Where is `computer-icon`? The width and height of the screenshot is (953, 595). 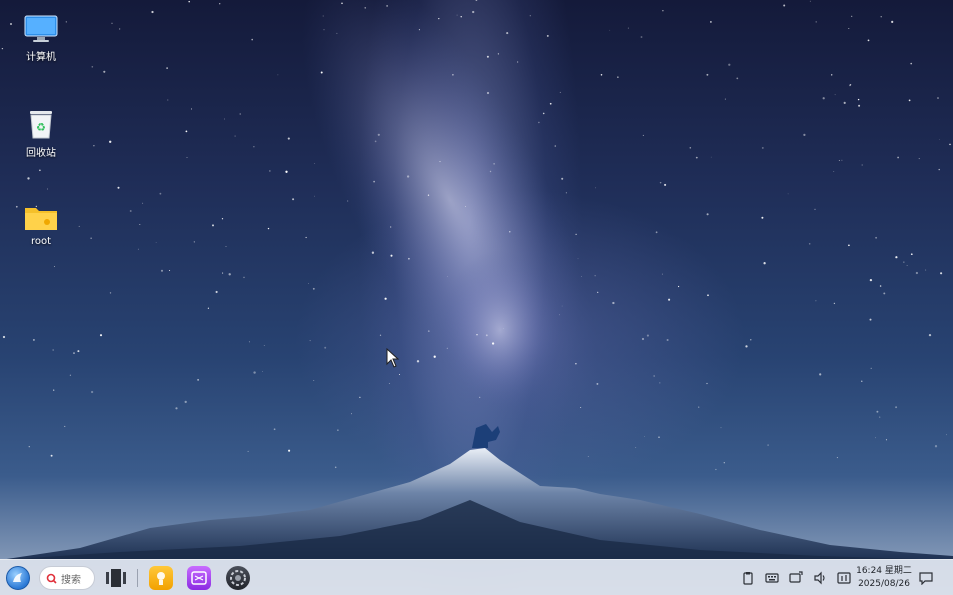
computer-icon is located at coordinates (41, 28).